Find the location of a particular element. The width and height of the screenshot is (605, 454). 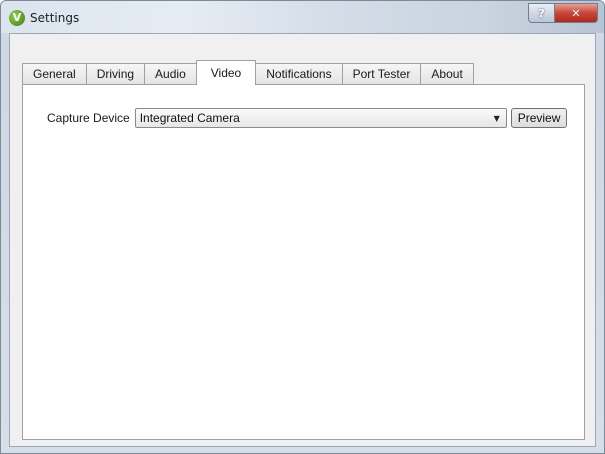

preview-button: Preview is located at coordinates (539, 118).